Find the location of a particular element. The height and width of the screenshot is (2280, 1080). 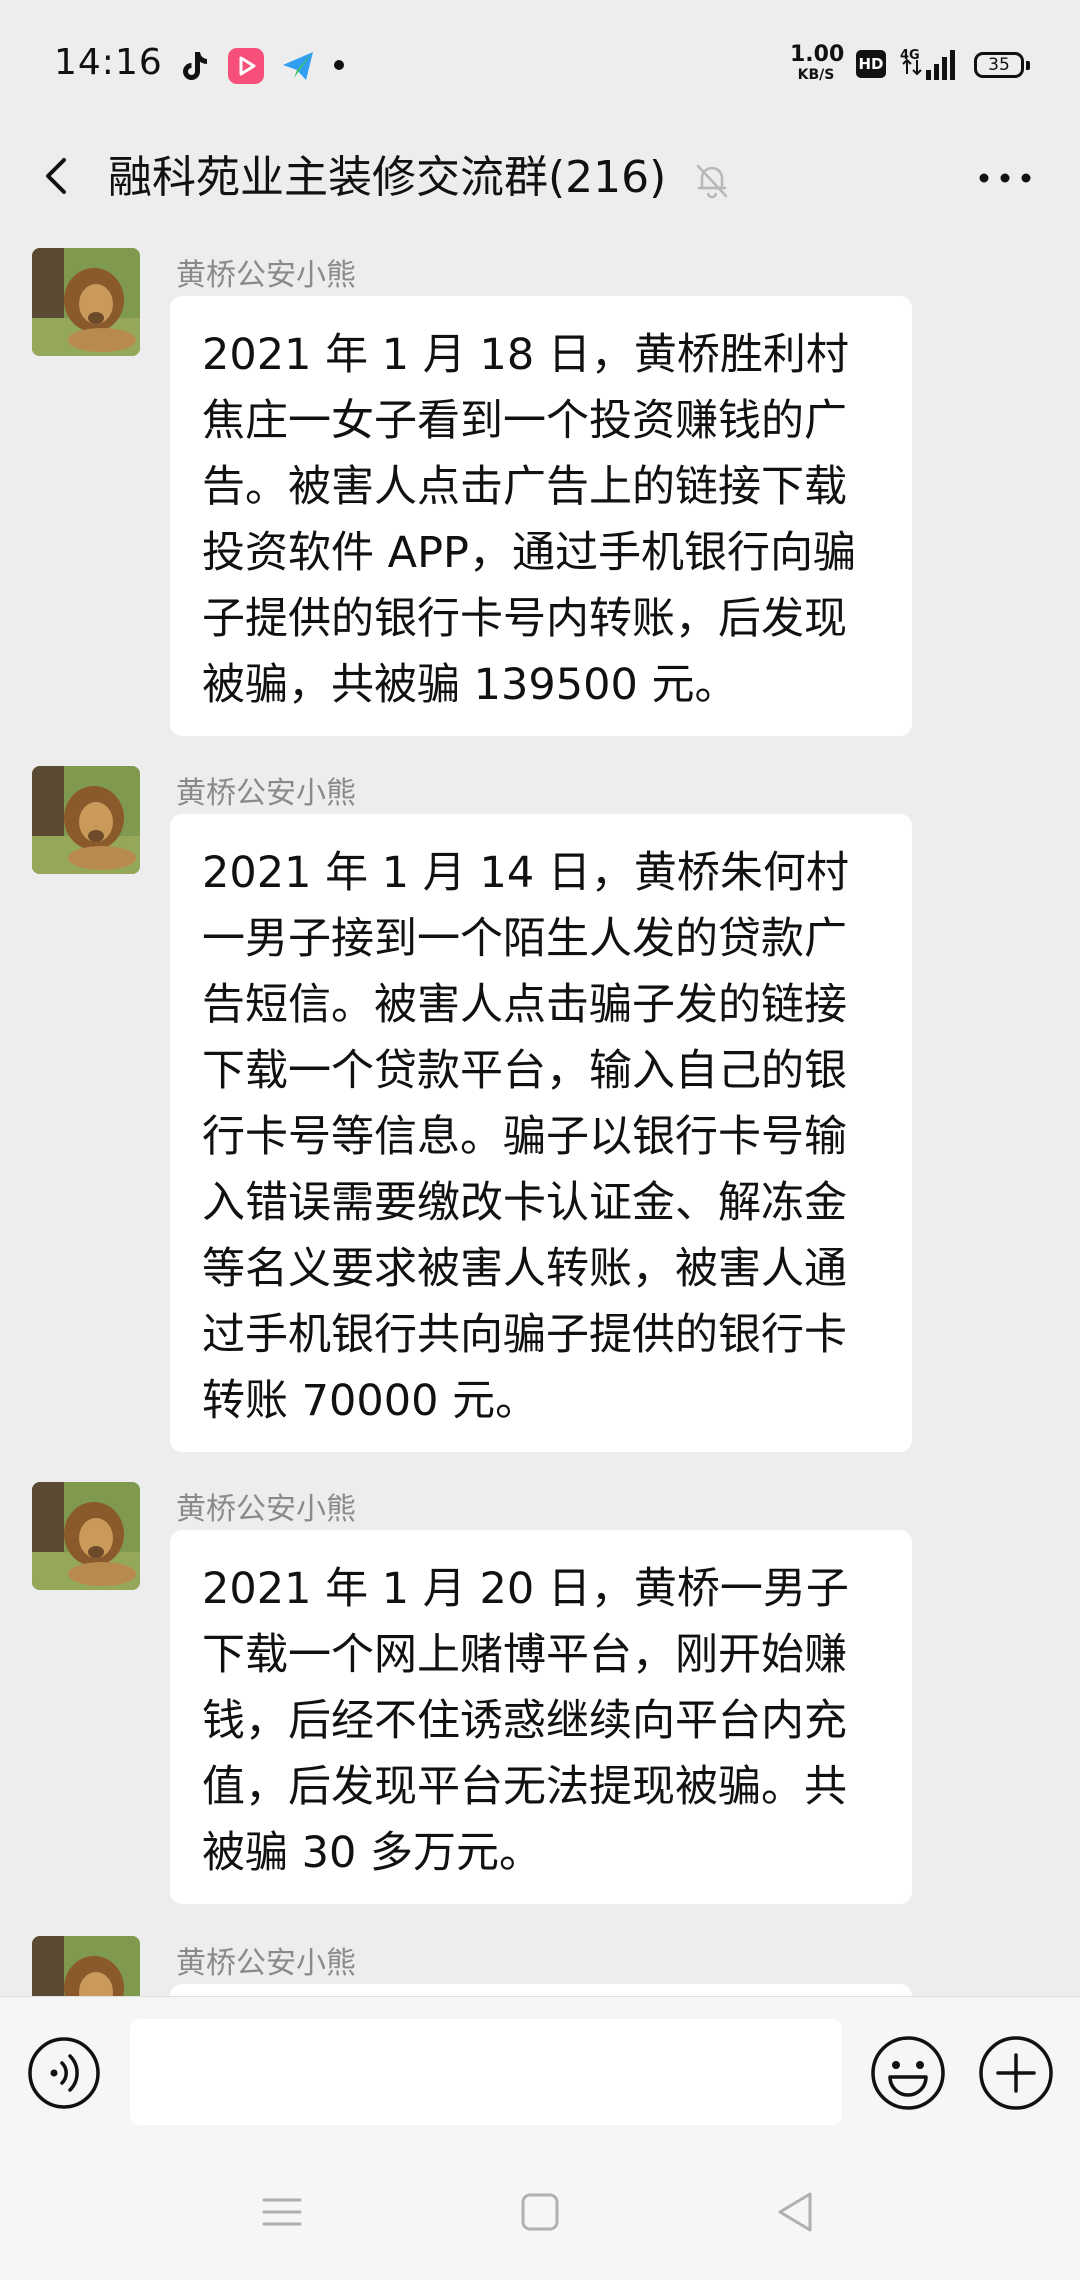

emoji-icon is located at coordinates (908, 2073).